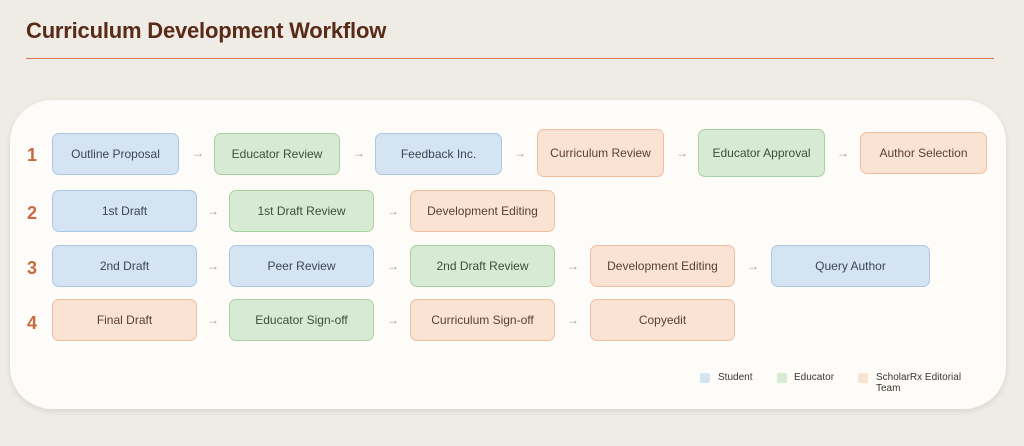  Describe the element at coordinates (761, 153) in the screenshot. I see `step-educator-approval: Educator Approval` at that location.